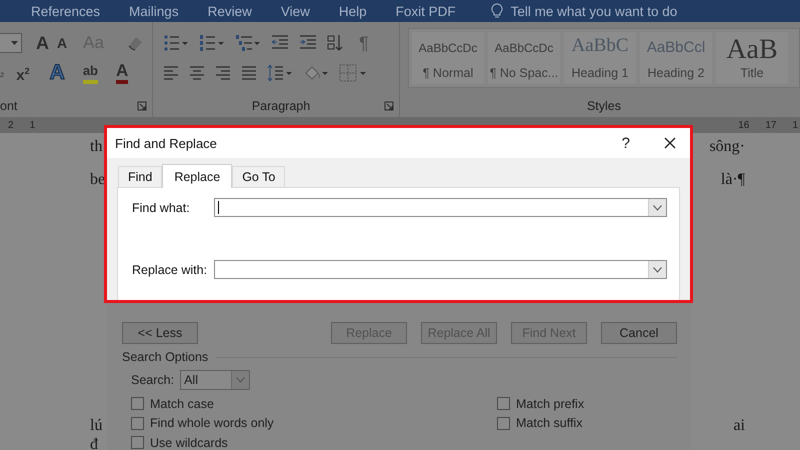  Describe the element at coordinates (176, 43) in the screenshot. I see `bullet-list-icon` at that location.